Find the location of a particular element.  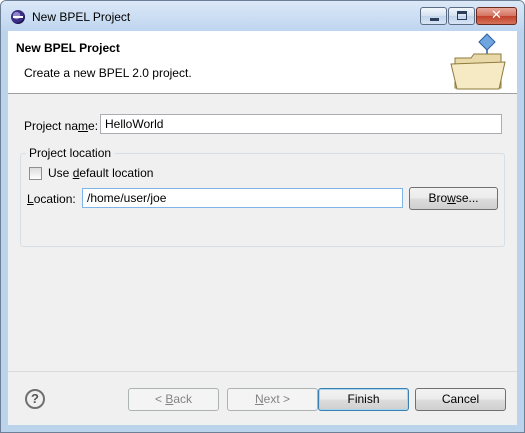

label-text: efault location is located at coordinates (116, 173).